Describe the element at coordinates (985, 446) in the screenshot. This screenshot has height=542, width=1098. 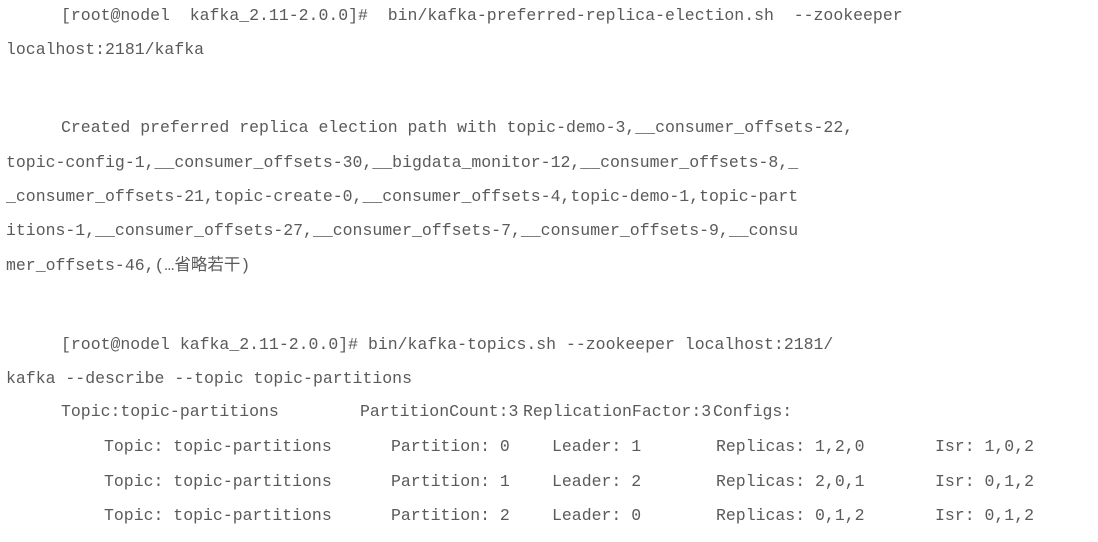
I see `row-isr: Isr: 1,0,2` at that location.